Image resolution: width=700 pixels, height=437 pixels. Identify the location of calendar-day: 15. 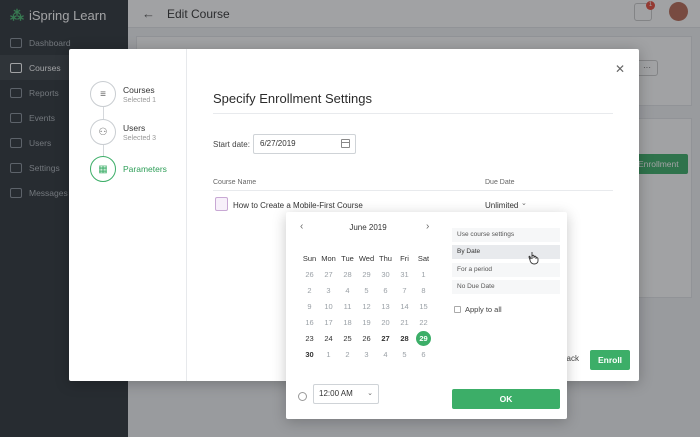
(423, 307).